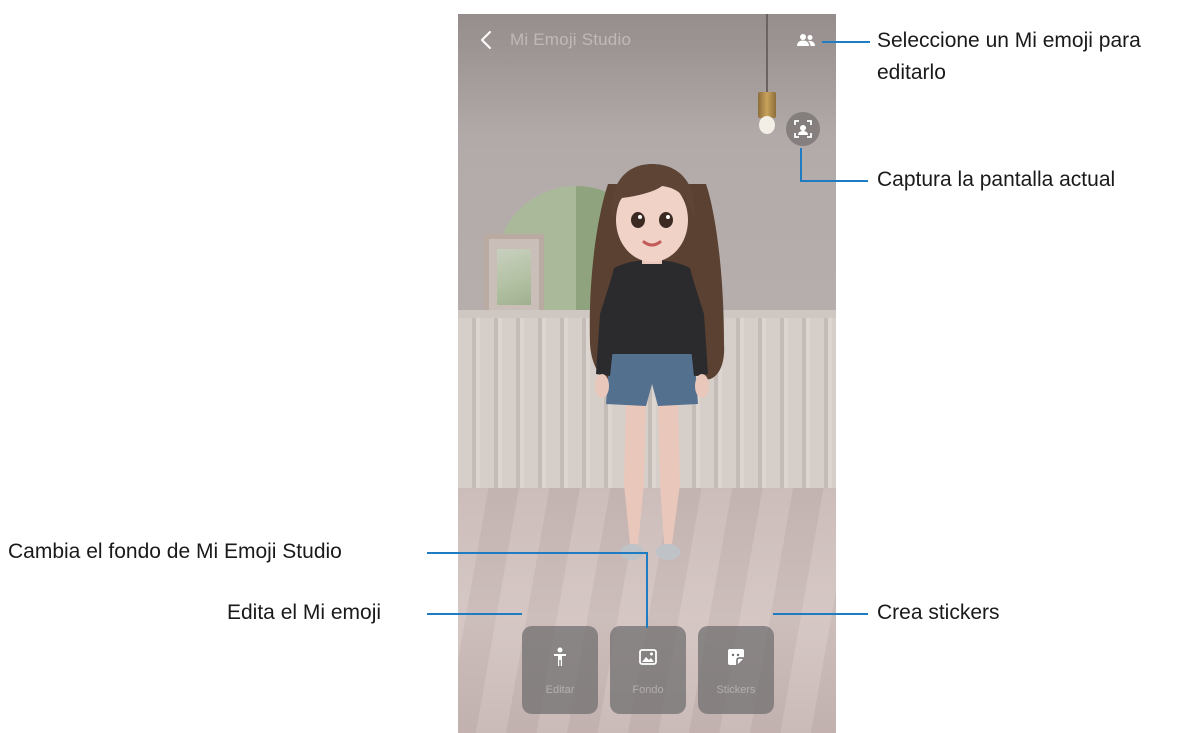 The width and height of the screenshot is (1200, 733). What do you see at coordinates (669, 474) in the screenshot?
I see `avatar-right-leg` at bounding box center [669, 474].